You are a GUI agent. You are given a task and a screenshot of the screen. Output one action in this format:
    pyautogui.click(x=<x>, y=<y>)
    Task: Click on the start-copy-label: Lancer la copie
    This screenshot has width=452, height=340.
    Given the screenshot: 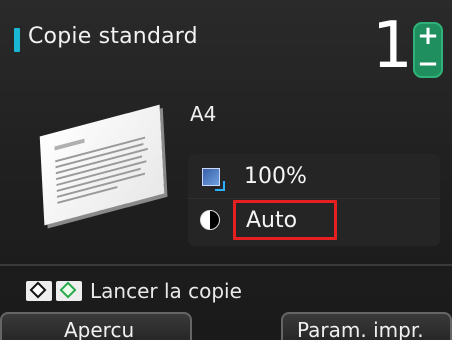 What is the action you would take?
    pyautogui.click(x=166, y=291)
    